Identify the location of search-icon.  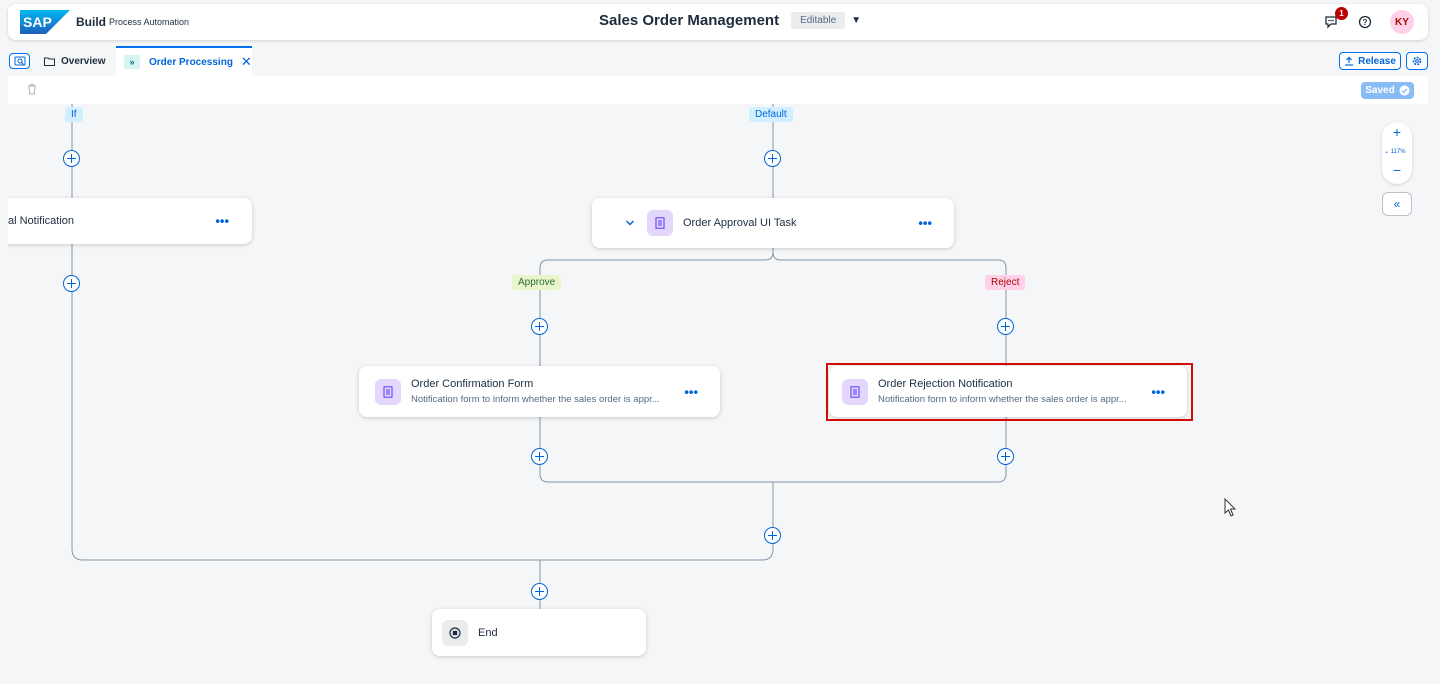
(19, 60).